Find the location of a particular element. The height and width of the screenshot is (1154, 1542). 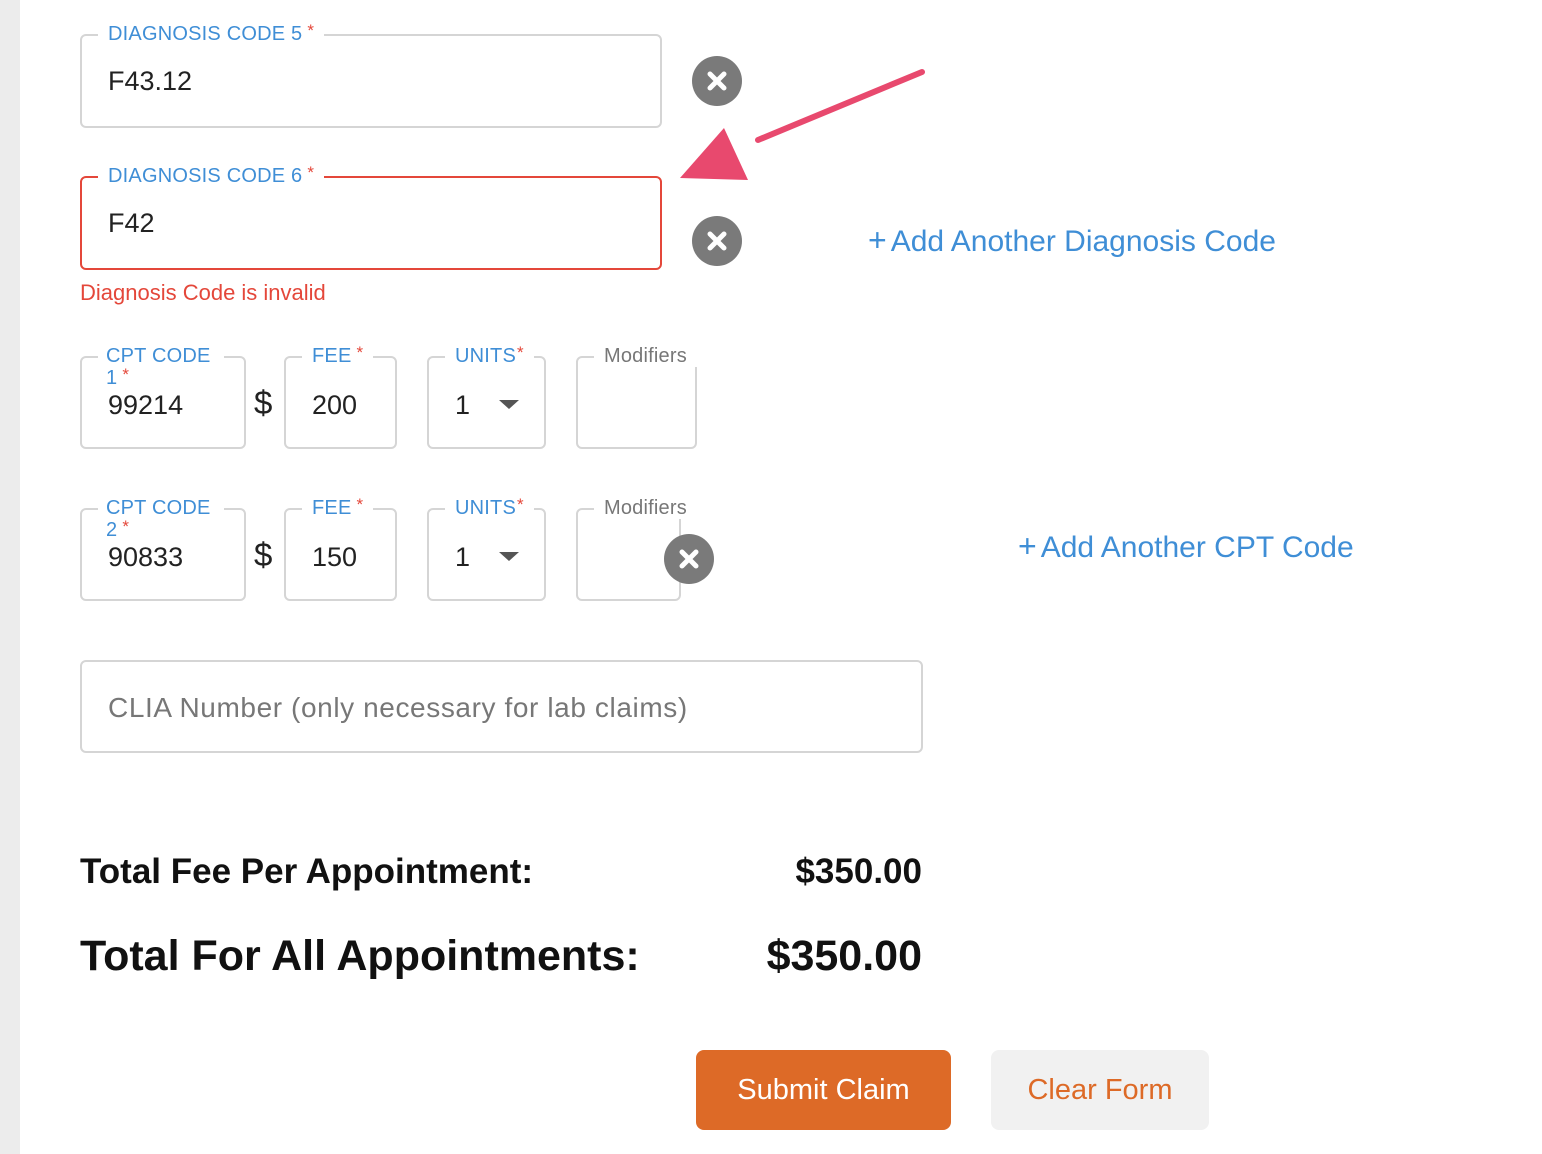

diagnosis-code-6-label-text: DIAGNOSIS CODE 6 is located at coordinates (205, 176).